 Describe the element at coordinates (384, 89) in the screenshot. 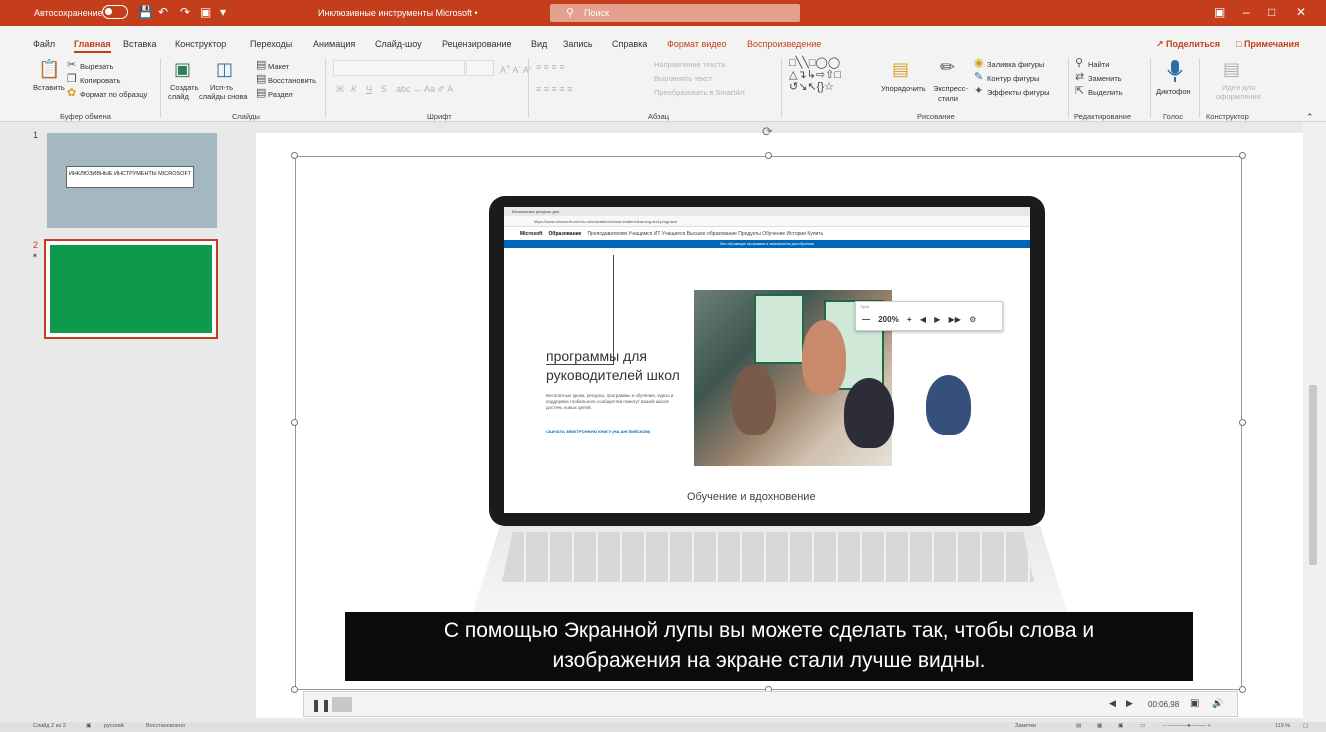

I see `shadow-button: S` at that location.